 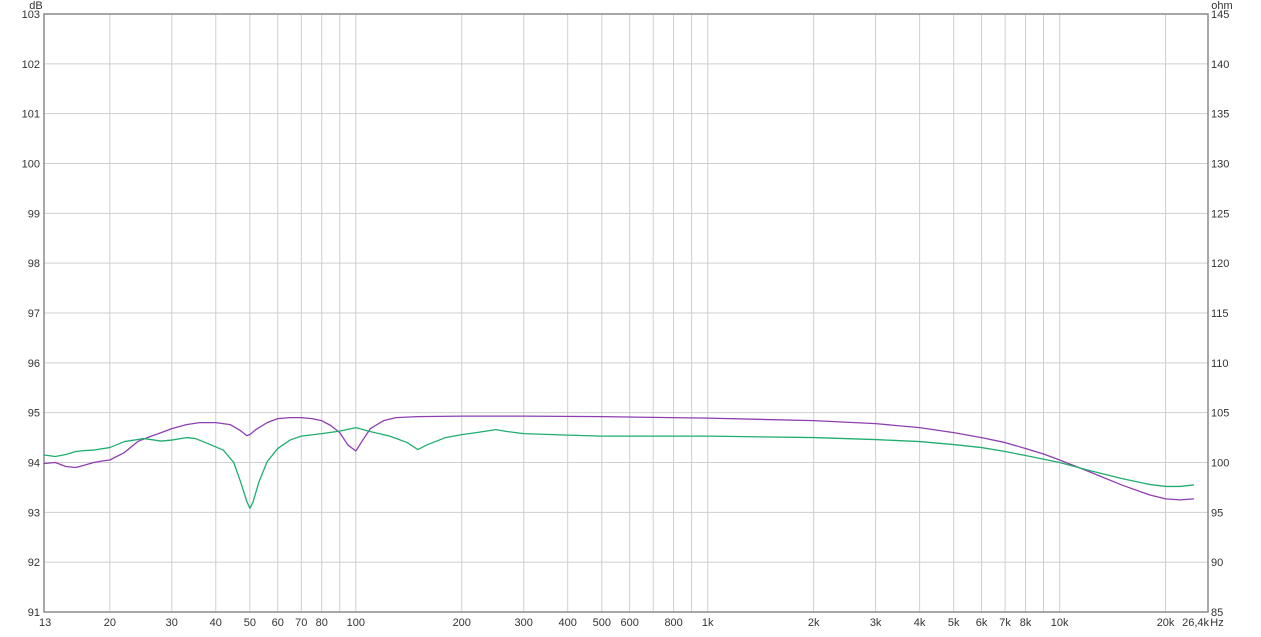 What do you see at coordinates (982, 623) in the screenshot?
I see `x-tick-label: 6k` at bounding box center [982, 623].